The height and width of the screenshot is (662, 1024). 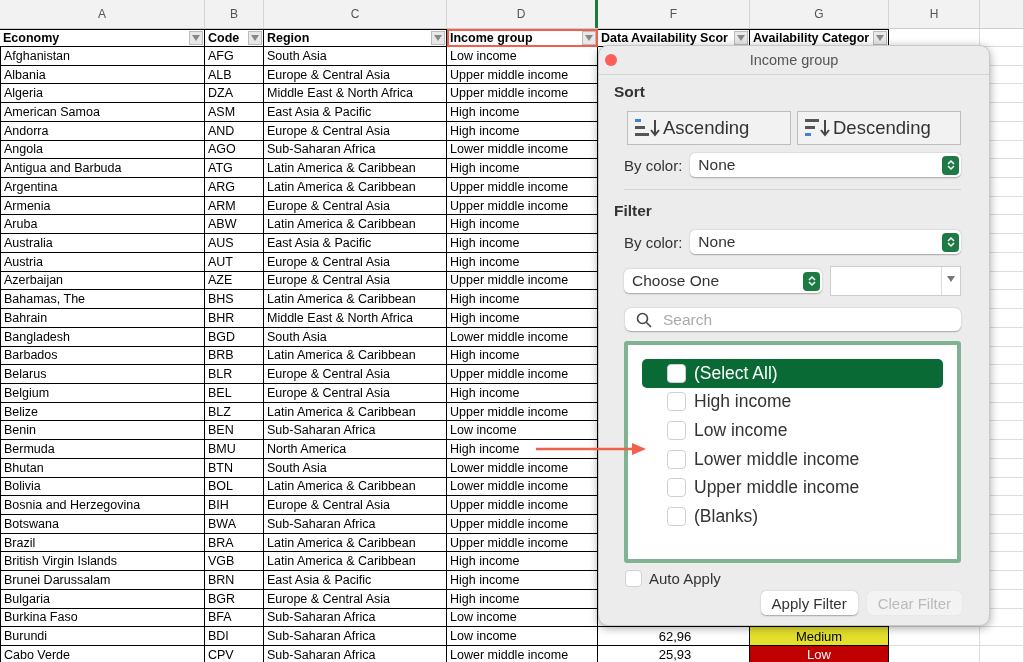 What do you see at coordinates (31, 38) in the screenshot?
I see `column-header: Economy` at bounding box center [31, 38].